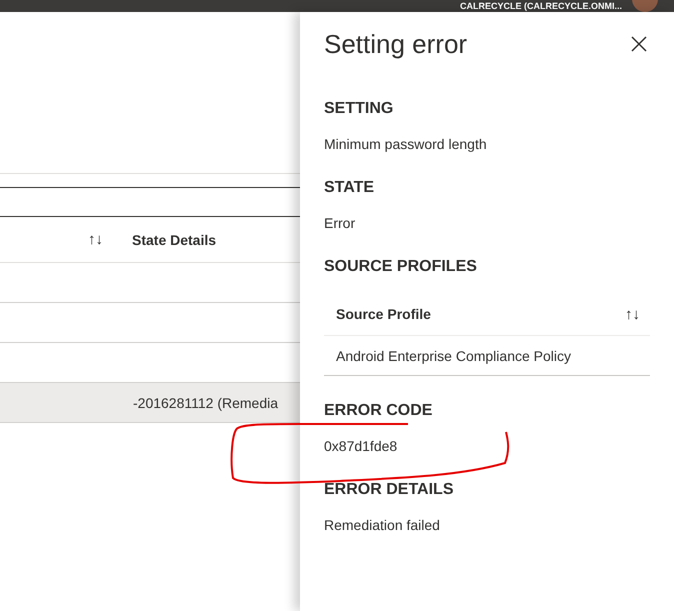 The width and height of the screenshot is (674, 611). What do you see at coordinates (406, 144) in the screenshot?
I see `section-value: Minimum password length` at bounding box center [406, 144].